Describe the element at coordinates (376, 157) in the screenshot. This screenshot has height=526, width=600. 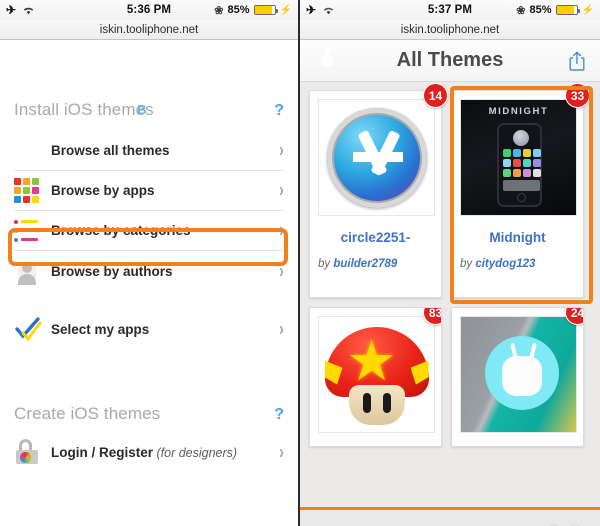
I see `appstore-icon-thumb` at that location.